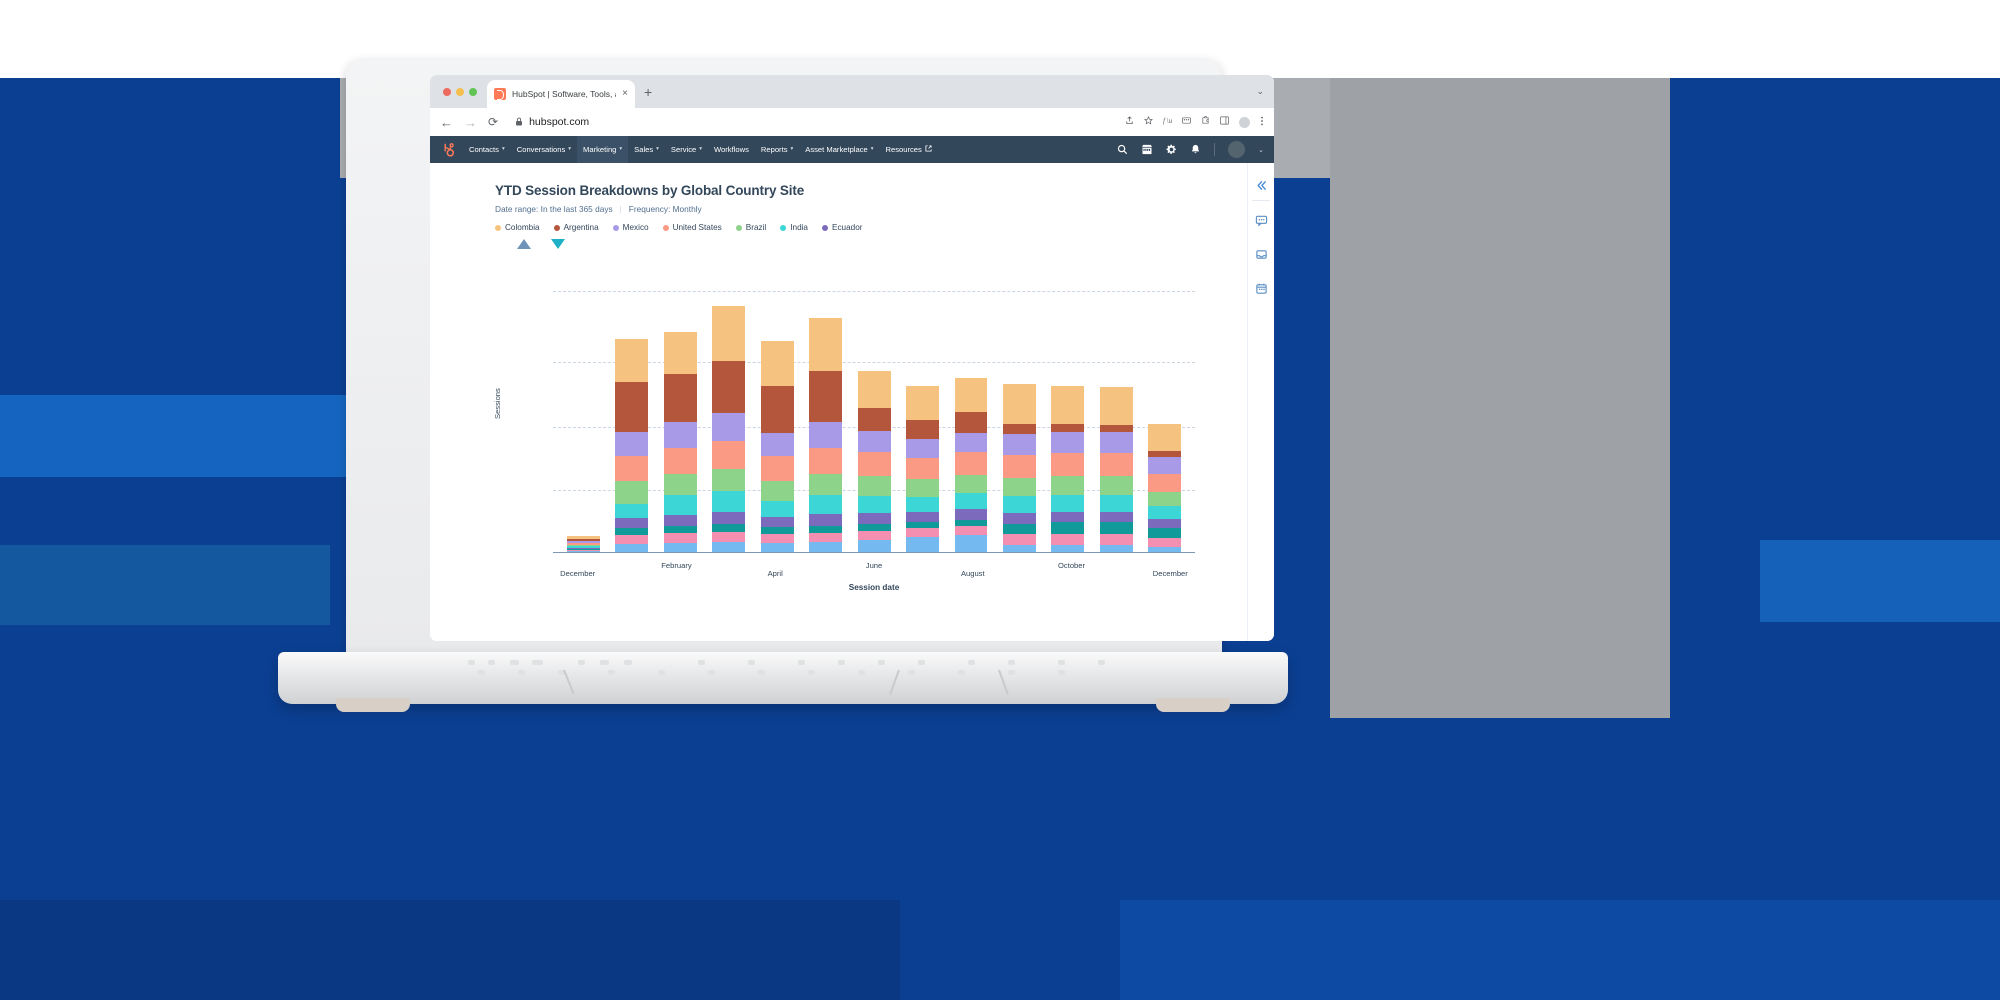  Describe the element at coordinates (1262, 122) in the screenshot. I see `kebab-menu-icon` at that location.